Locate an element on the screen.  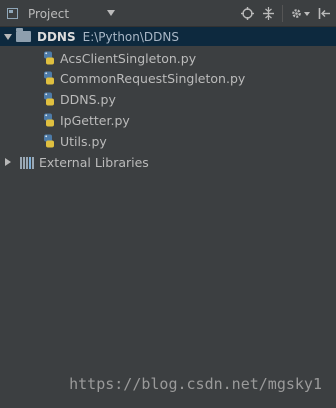
watermark-text: https://blog.csdn.net/mgsky1 is located at coordinates (195, 384).